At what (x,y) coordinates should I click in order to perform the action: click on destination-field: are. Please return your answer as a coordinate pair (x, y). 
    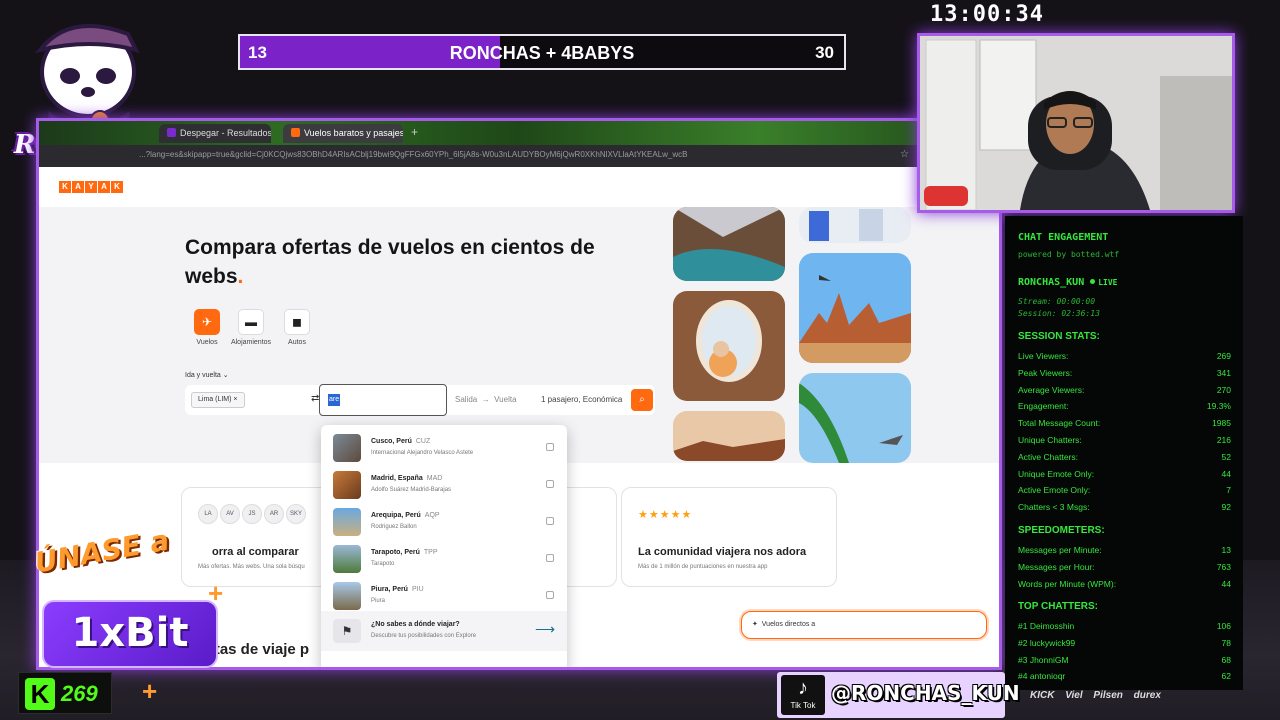
    Looking at the image, I should click on (383, 400).